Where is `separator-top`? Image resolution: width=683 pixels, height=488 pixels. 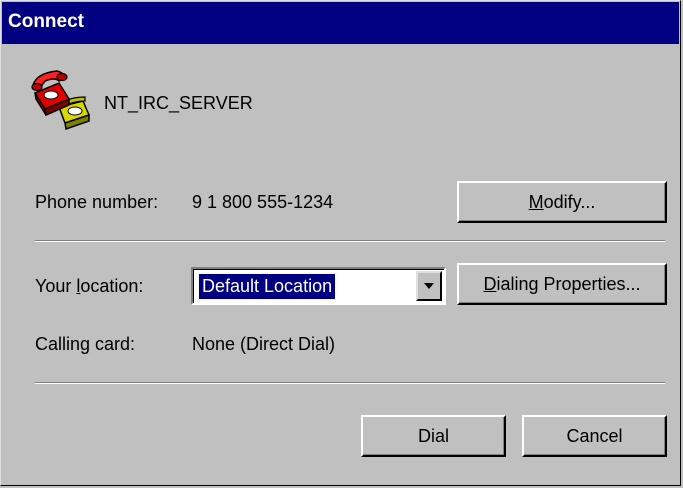 separator-top is located at coordinates (350, 241).